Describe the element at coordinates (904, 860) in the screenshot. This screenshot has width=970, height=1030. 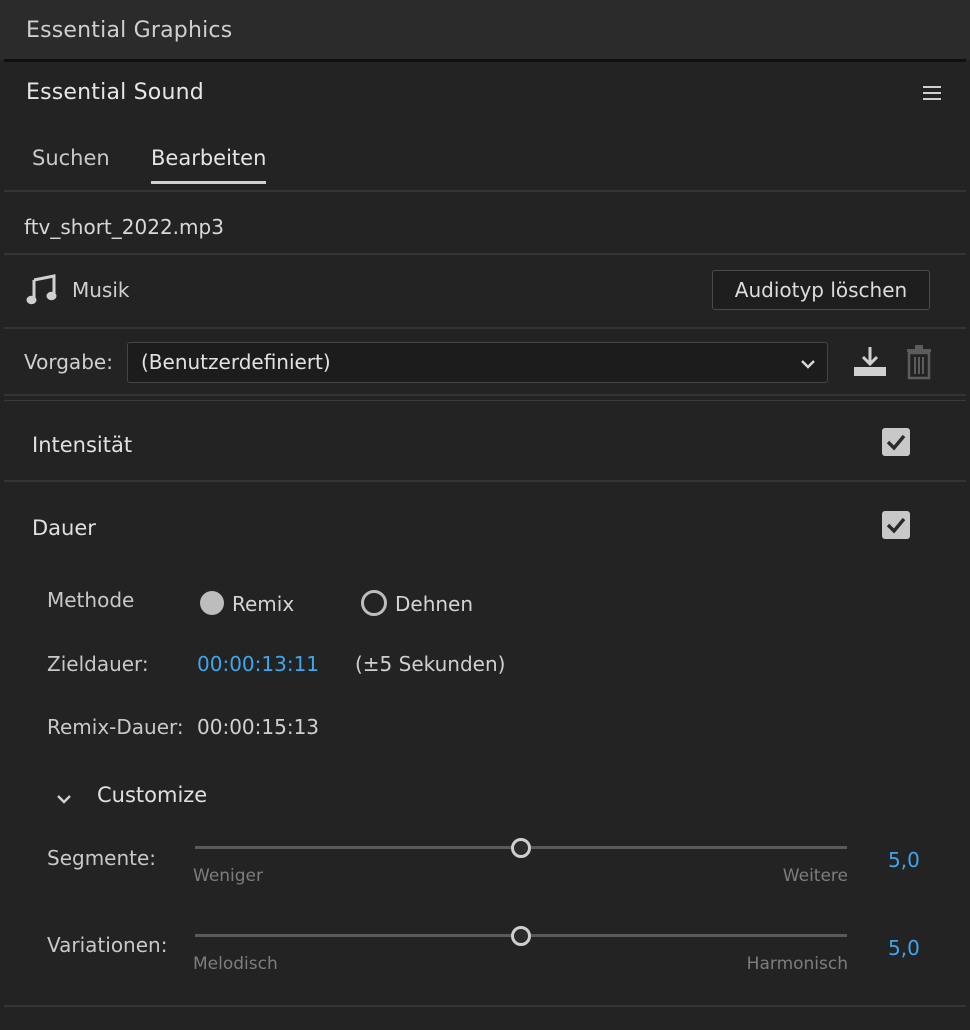
I see `segments-value: 5,0` at that location.